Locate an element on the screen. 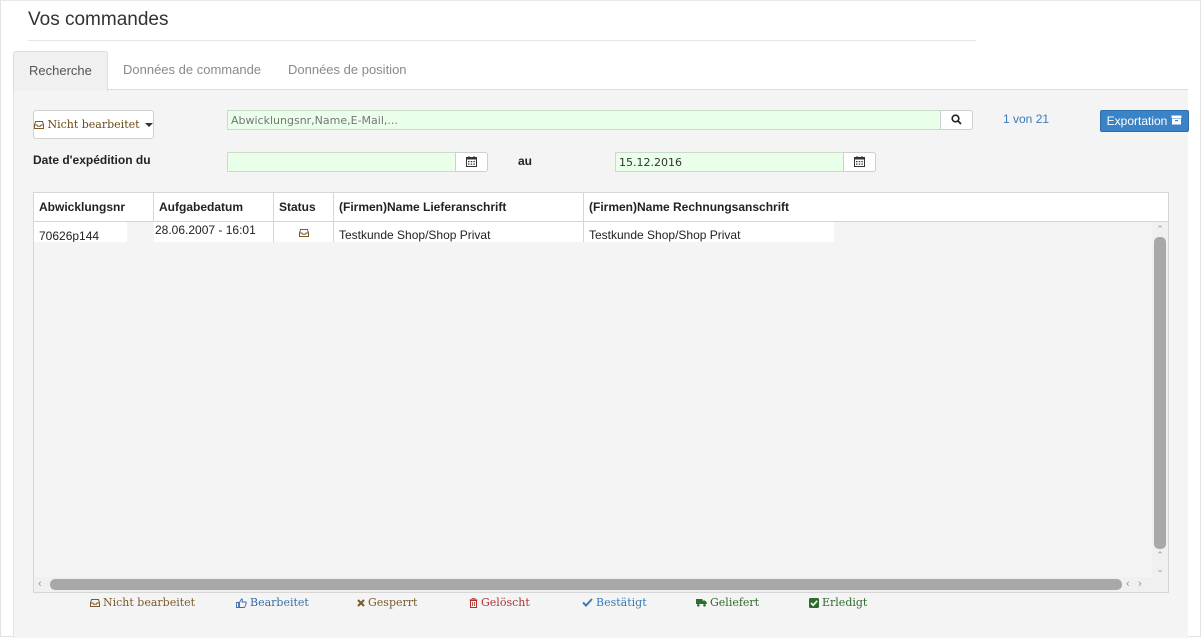 The height and width of the screenshot is (638, 1201). vertical-scrollbar: ⌃ ⌃ ⌄ is located at coordinates (1160, 399).